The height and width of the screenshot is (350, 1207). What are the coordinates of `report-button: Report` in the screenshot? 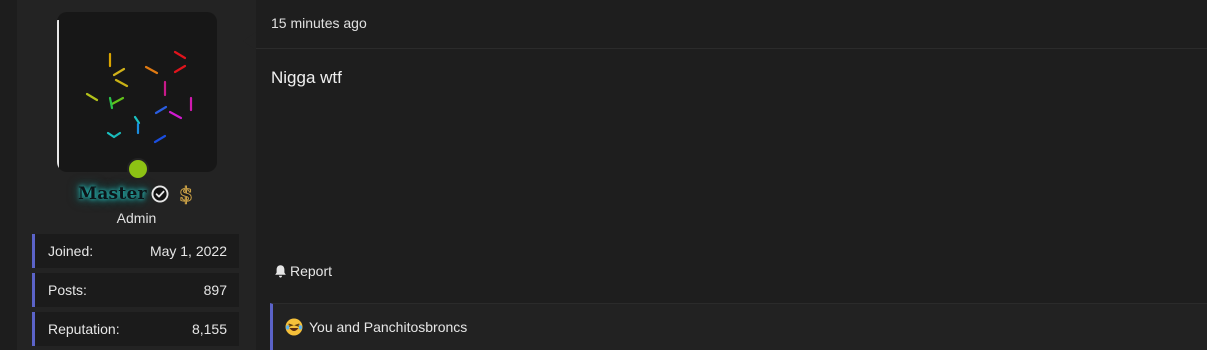 It's located at (302, 271).